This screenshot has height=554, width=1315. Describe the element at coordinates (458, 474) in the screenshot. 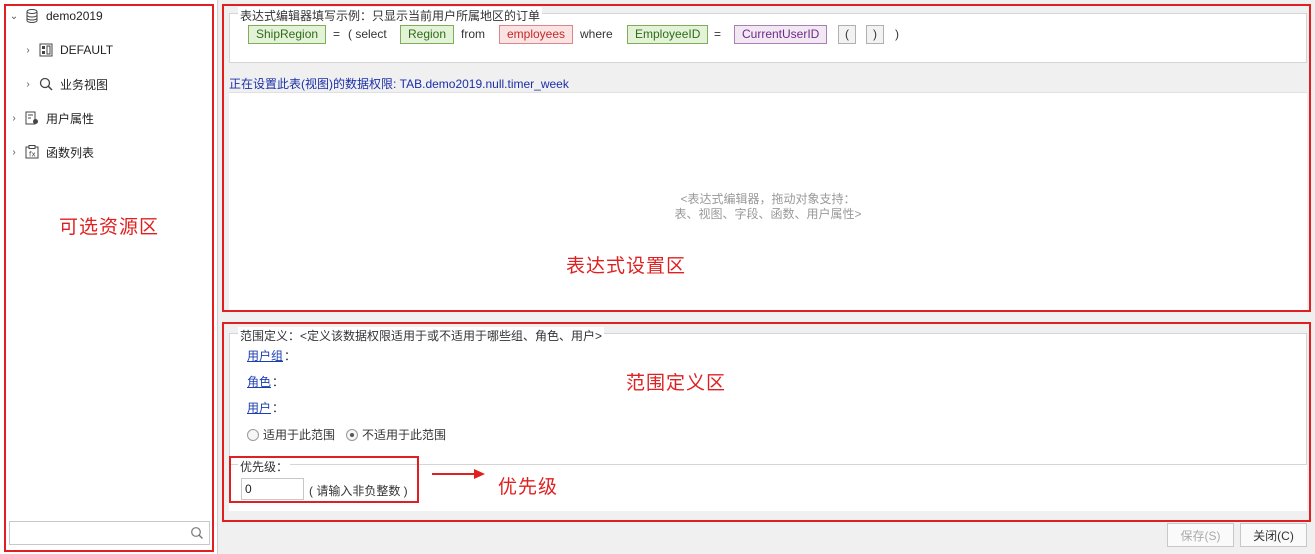

I see `annotation-arrow-icon` at that location.